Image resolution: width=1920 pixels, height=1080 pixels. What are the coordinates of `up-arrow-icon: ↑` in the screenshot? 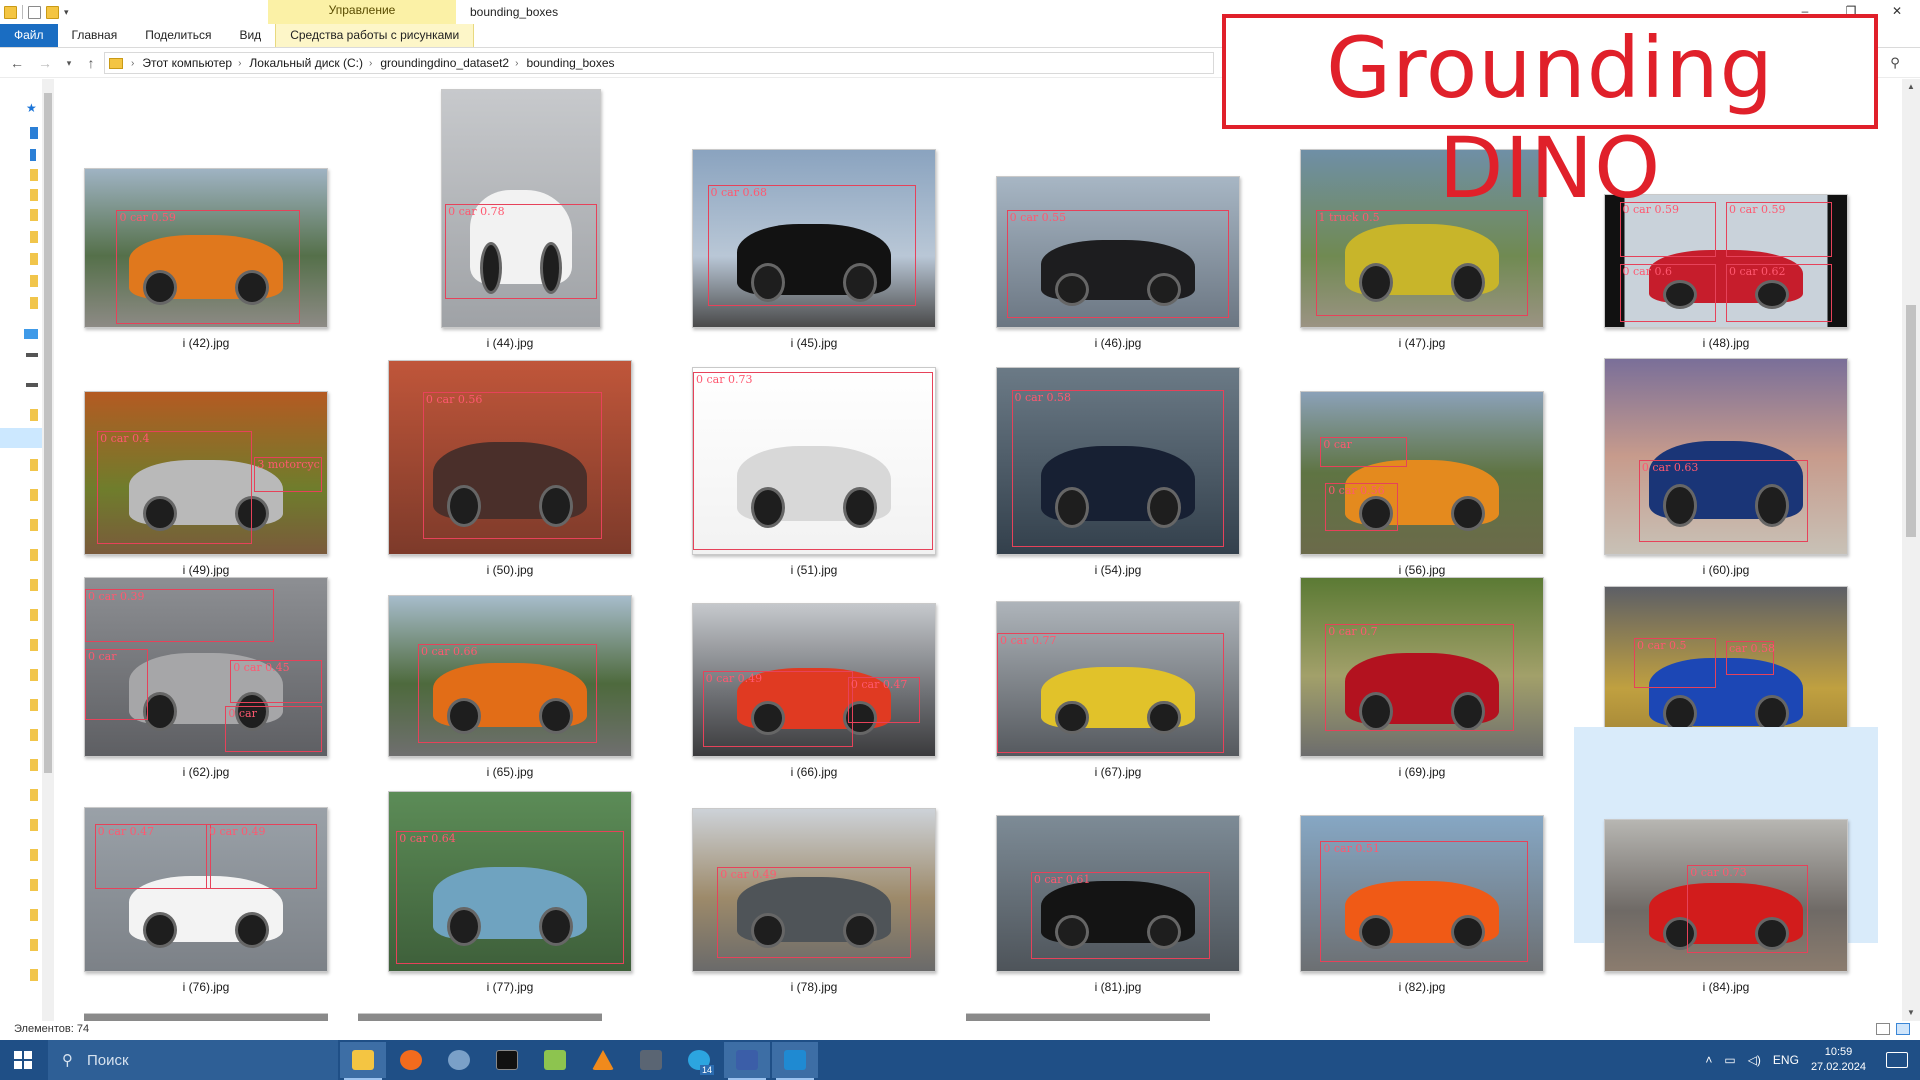 It's located at (91, 63).